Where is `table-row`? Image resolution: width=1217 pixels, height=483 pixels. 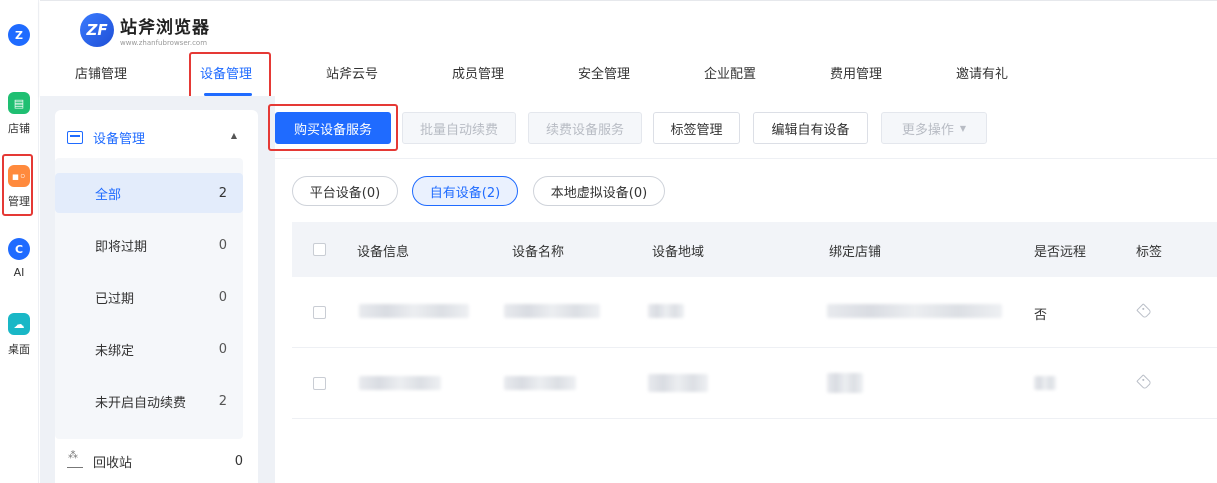
table-row is located at coordinates (754, 383).